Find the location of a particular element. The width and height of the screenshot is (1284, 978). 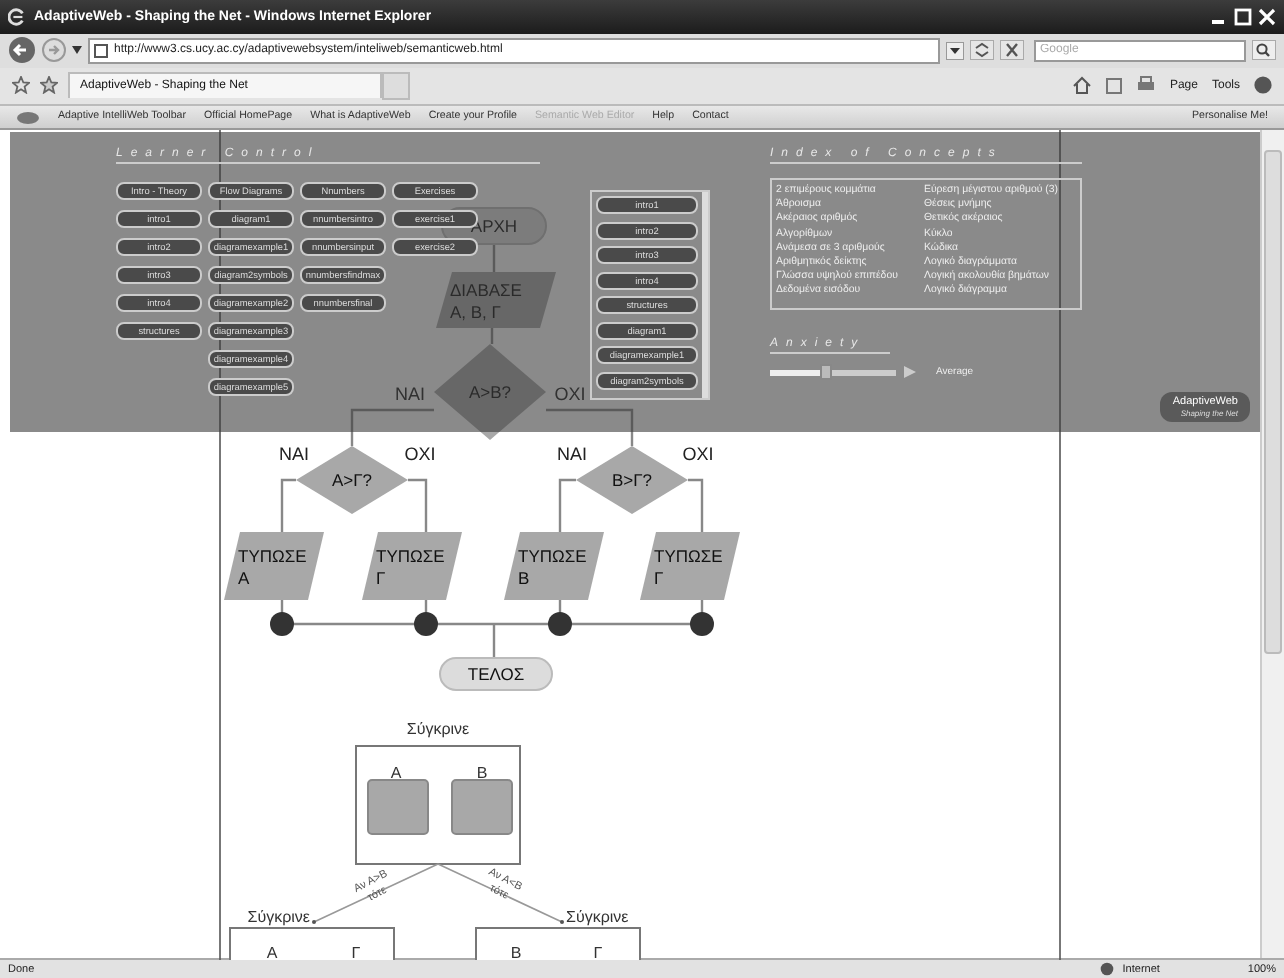

scrollbar is located at coordinates (1272, 544).